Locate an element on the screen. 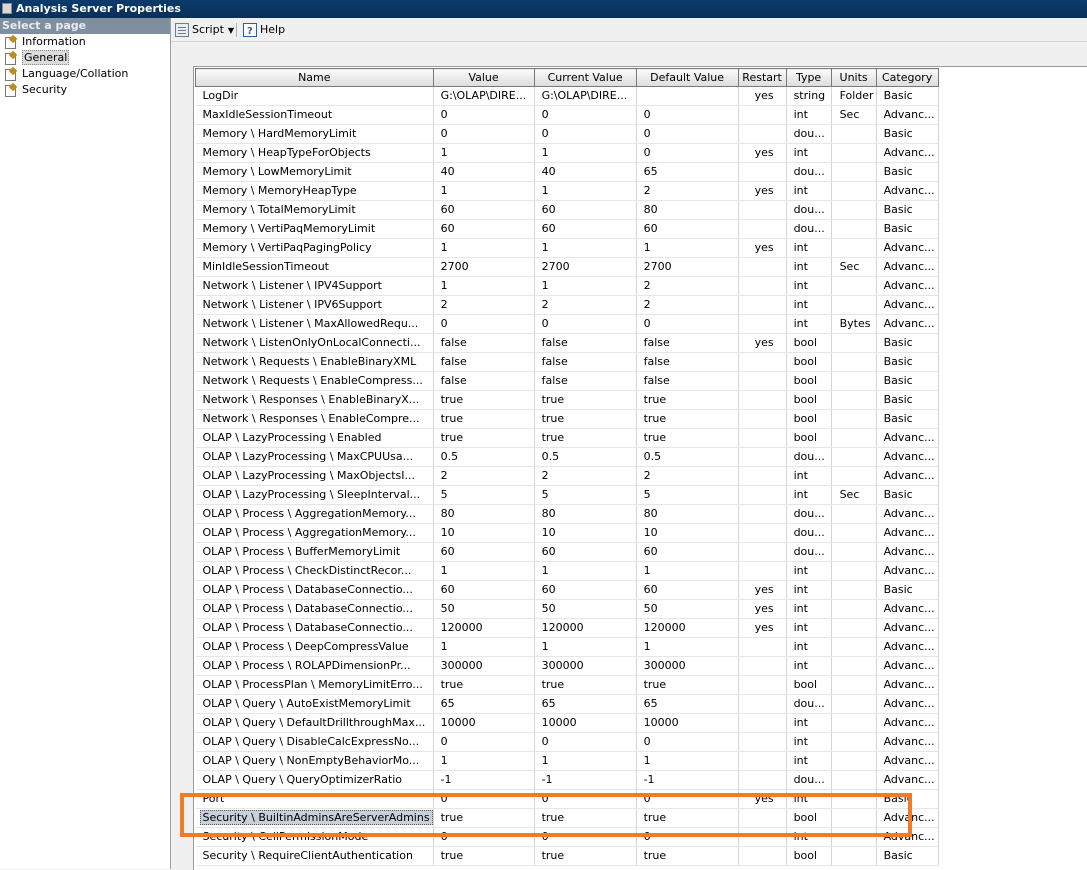 This screenshot has height=870, width=1087. dropdown-arrow-icon: ▼ is located at coordinates (231, 31).